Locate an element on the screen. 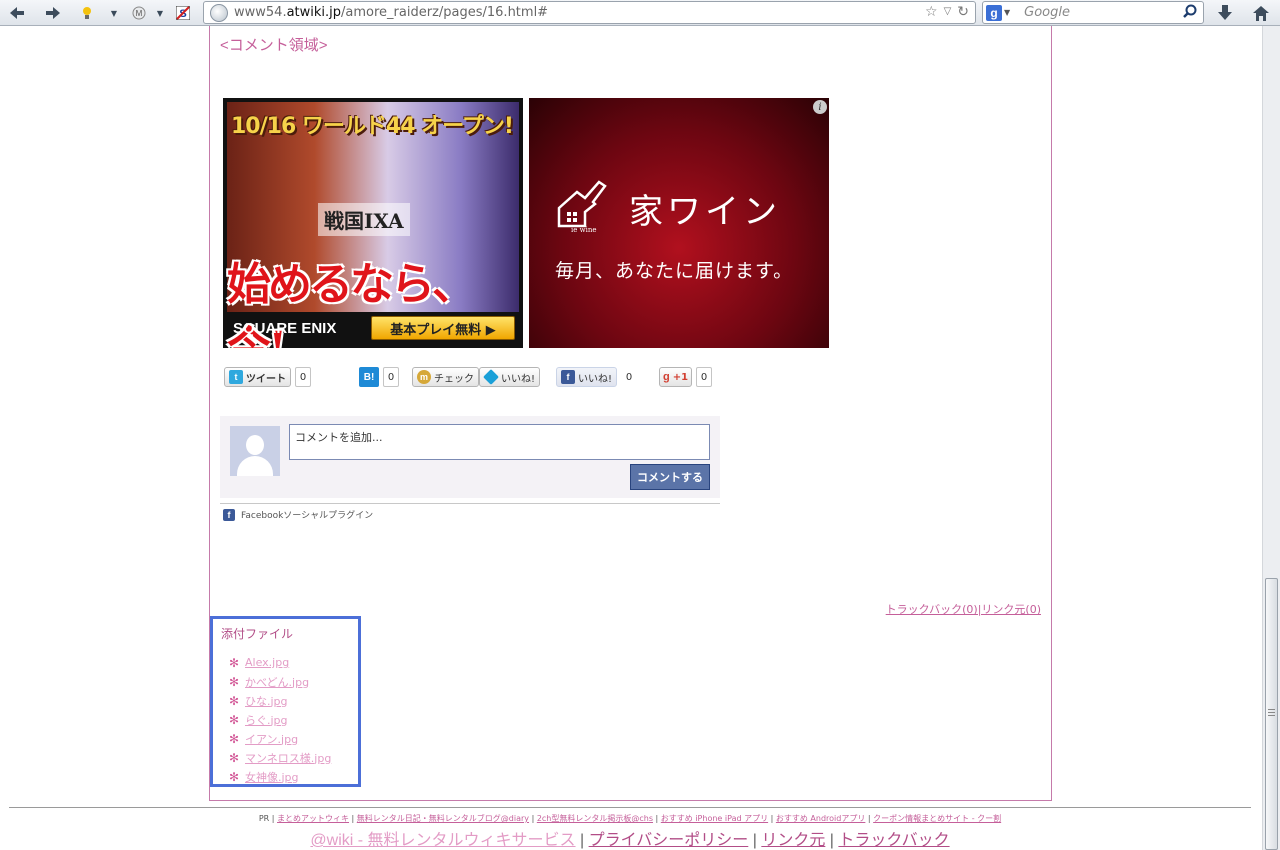  back-arrow-icon is located at coordinates (17, 13).